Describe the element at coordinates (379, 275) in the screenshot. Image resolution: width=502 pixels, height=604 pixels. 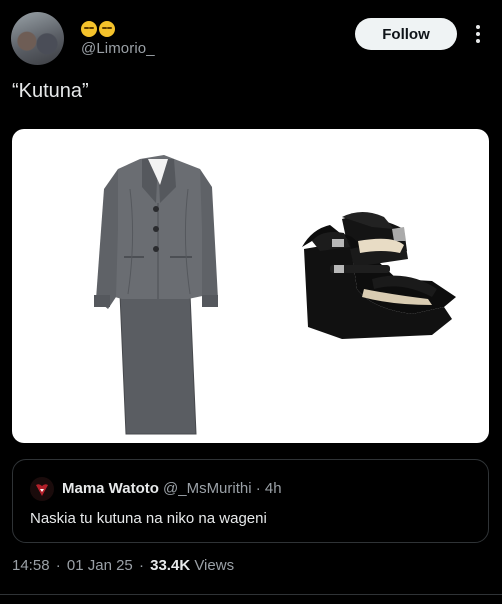
I see `wedge-sandals-image` at that location.